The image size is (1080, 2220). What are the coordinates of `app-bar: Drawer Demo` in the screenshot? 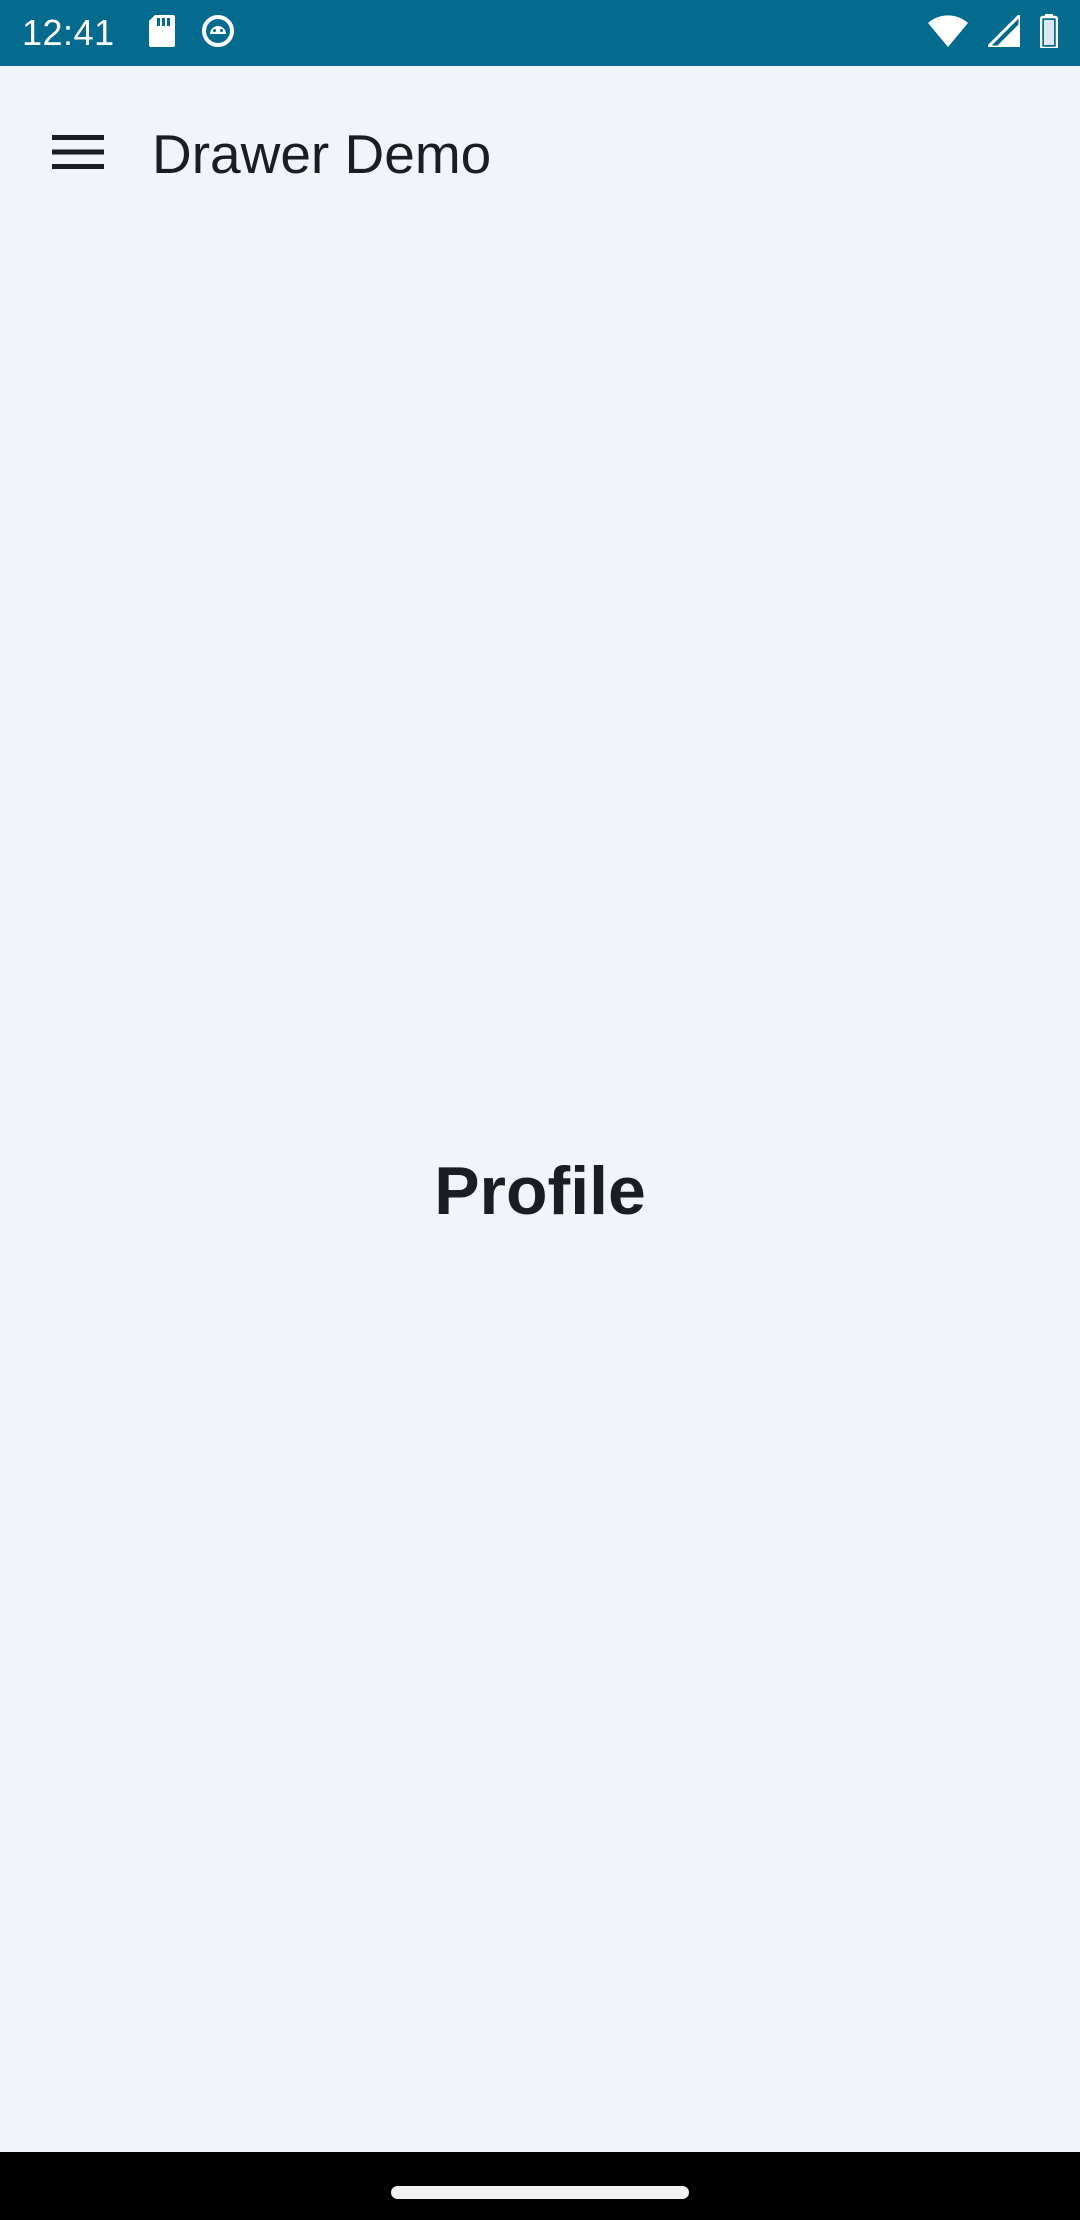 It's located at (540, 154).